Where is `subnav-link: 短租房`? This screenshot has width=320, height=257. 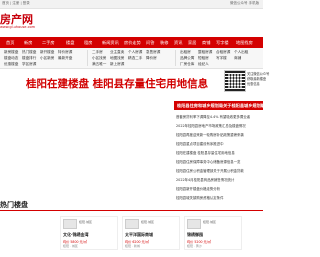
subnav-link: 短租房 is located at coordinates (203, 58).